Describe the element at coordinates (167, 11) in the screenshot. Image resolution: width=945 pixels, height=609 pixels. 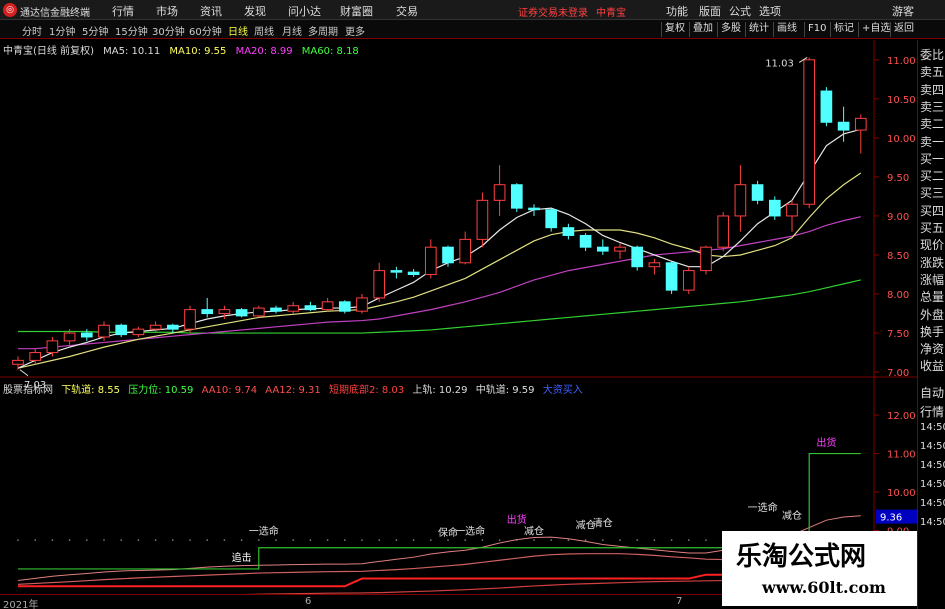
I see `menu-market: 市场` at that location.